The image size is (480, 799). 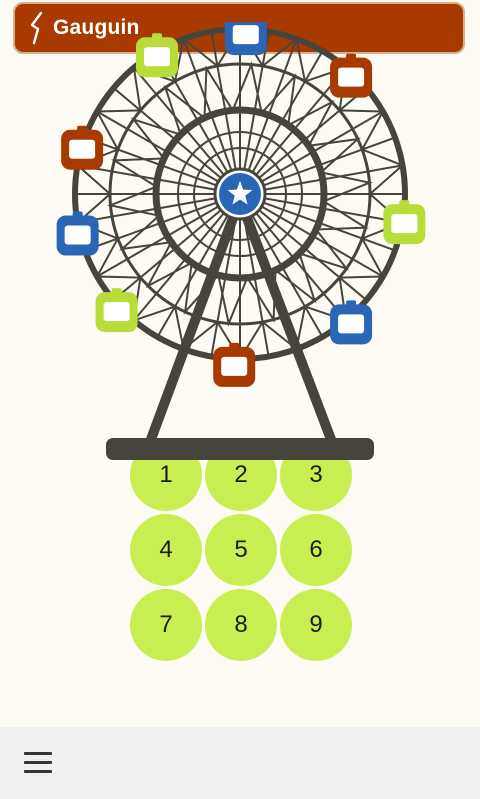 I want to click on hamburger-menu-icon, so click(x=41, y=762).